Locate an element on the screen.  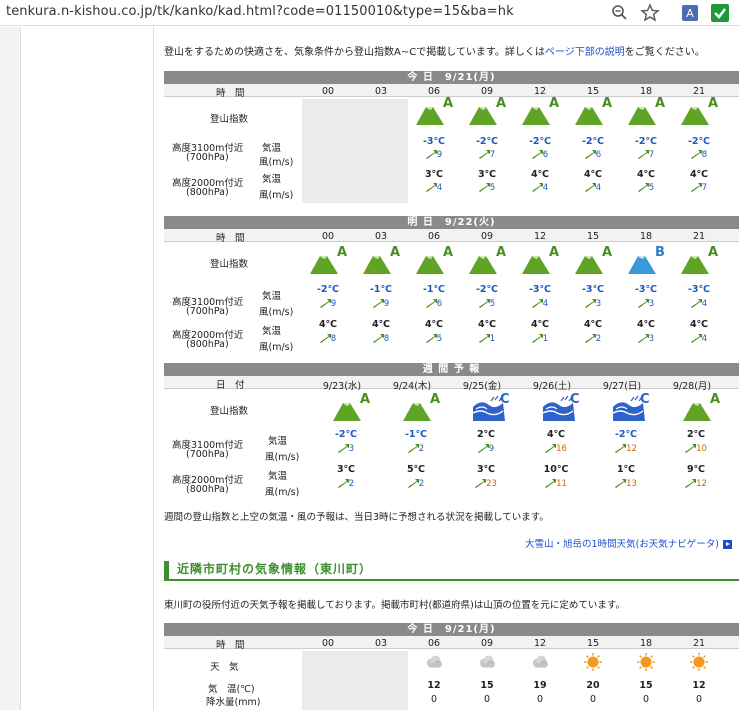
wind-800-cell: 2 is located at coordinates (416, 484).